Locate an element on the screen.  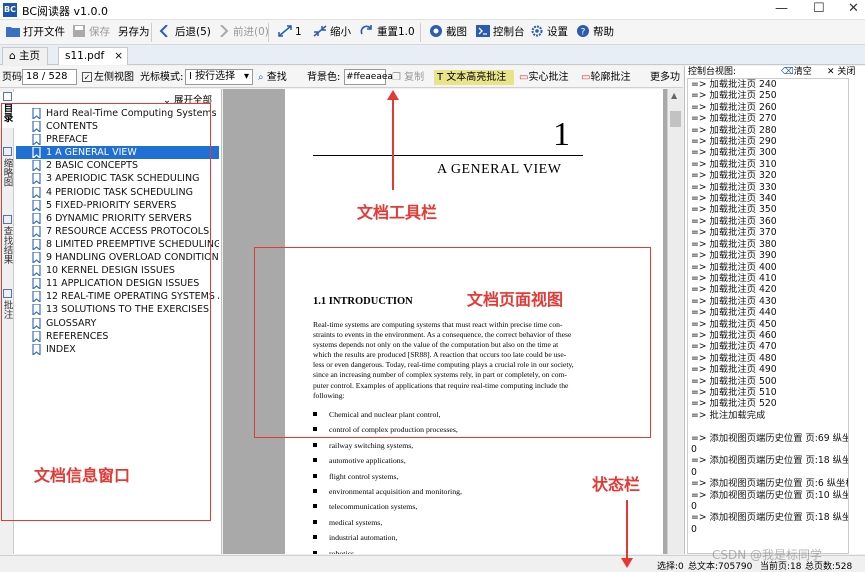
info-window-annotation: 文档信息窗口 is located at coordinates (82, 475).